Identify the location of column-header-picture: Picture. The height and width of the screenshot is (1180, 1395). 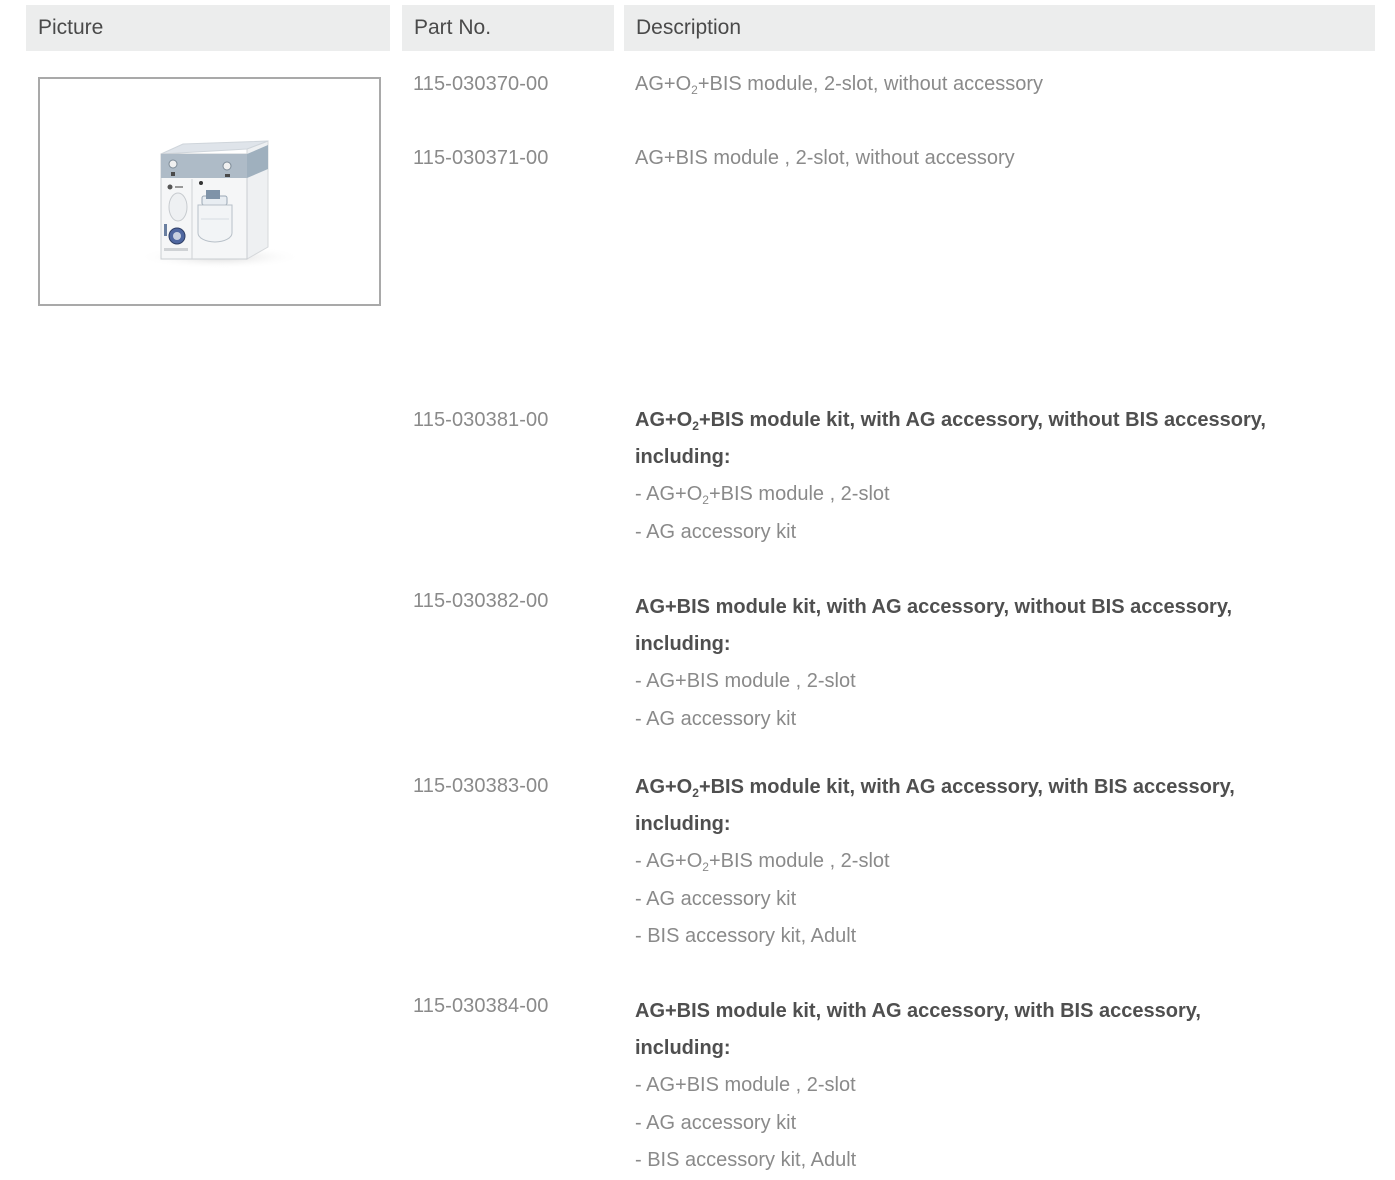
(208, 28).